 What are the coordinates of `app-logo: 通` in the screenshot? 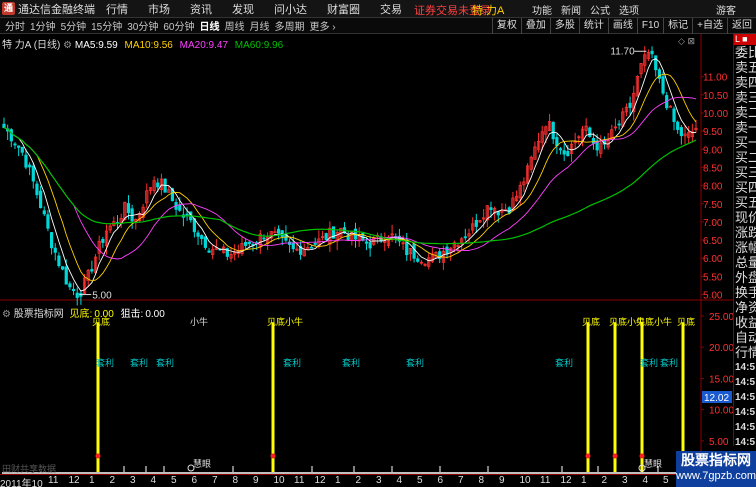 It's located at (8, 8).